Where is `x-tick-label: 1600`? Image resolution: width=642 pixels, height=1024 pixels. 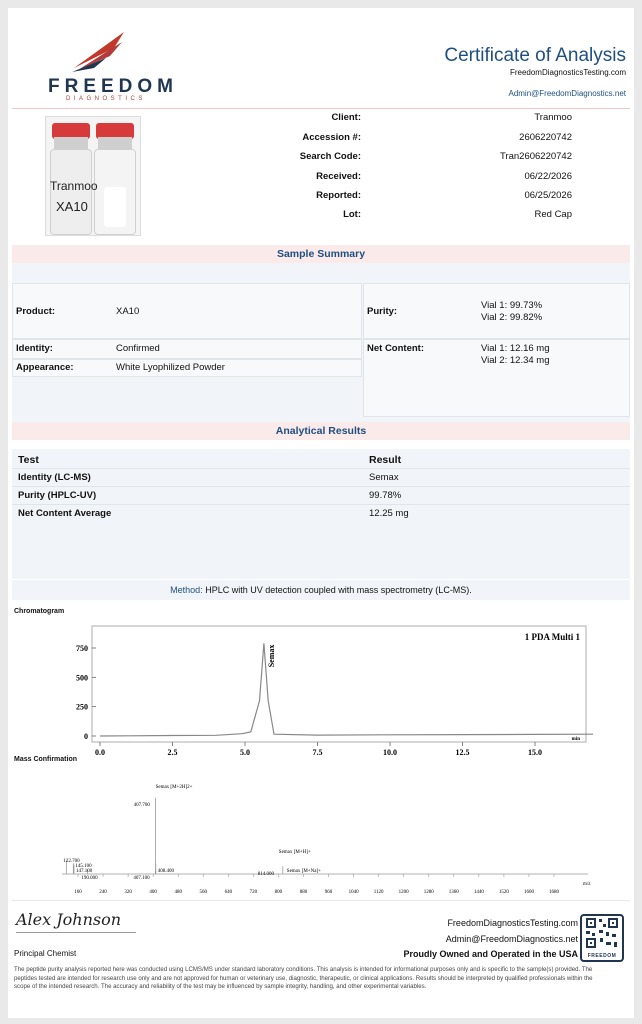
x-tick-label: 1600 is located at coordinates (529, 892).